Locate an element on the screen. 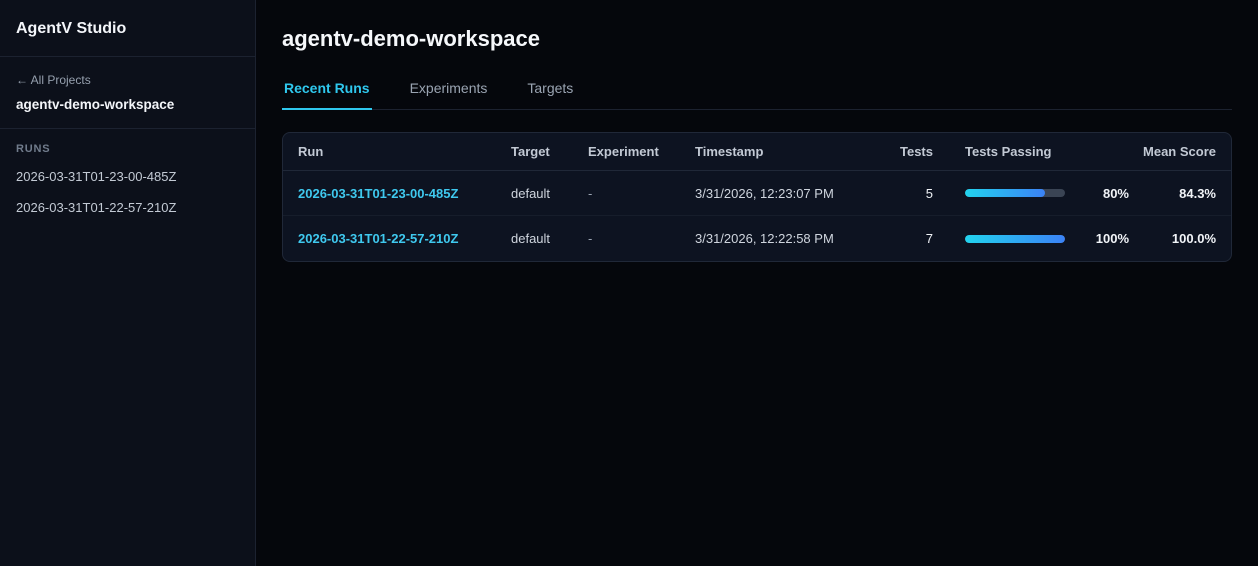 This screenshot has height=566, width=1258. timestamp-cell: 3/31/2026, 12:23:07 PM is located at coordinates (764, 193).